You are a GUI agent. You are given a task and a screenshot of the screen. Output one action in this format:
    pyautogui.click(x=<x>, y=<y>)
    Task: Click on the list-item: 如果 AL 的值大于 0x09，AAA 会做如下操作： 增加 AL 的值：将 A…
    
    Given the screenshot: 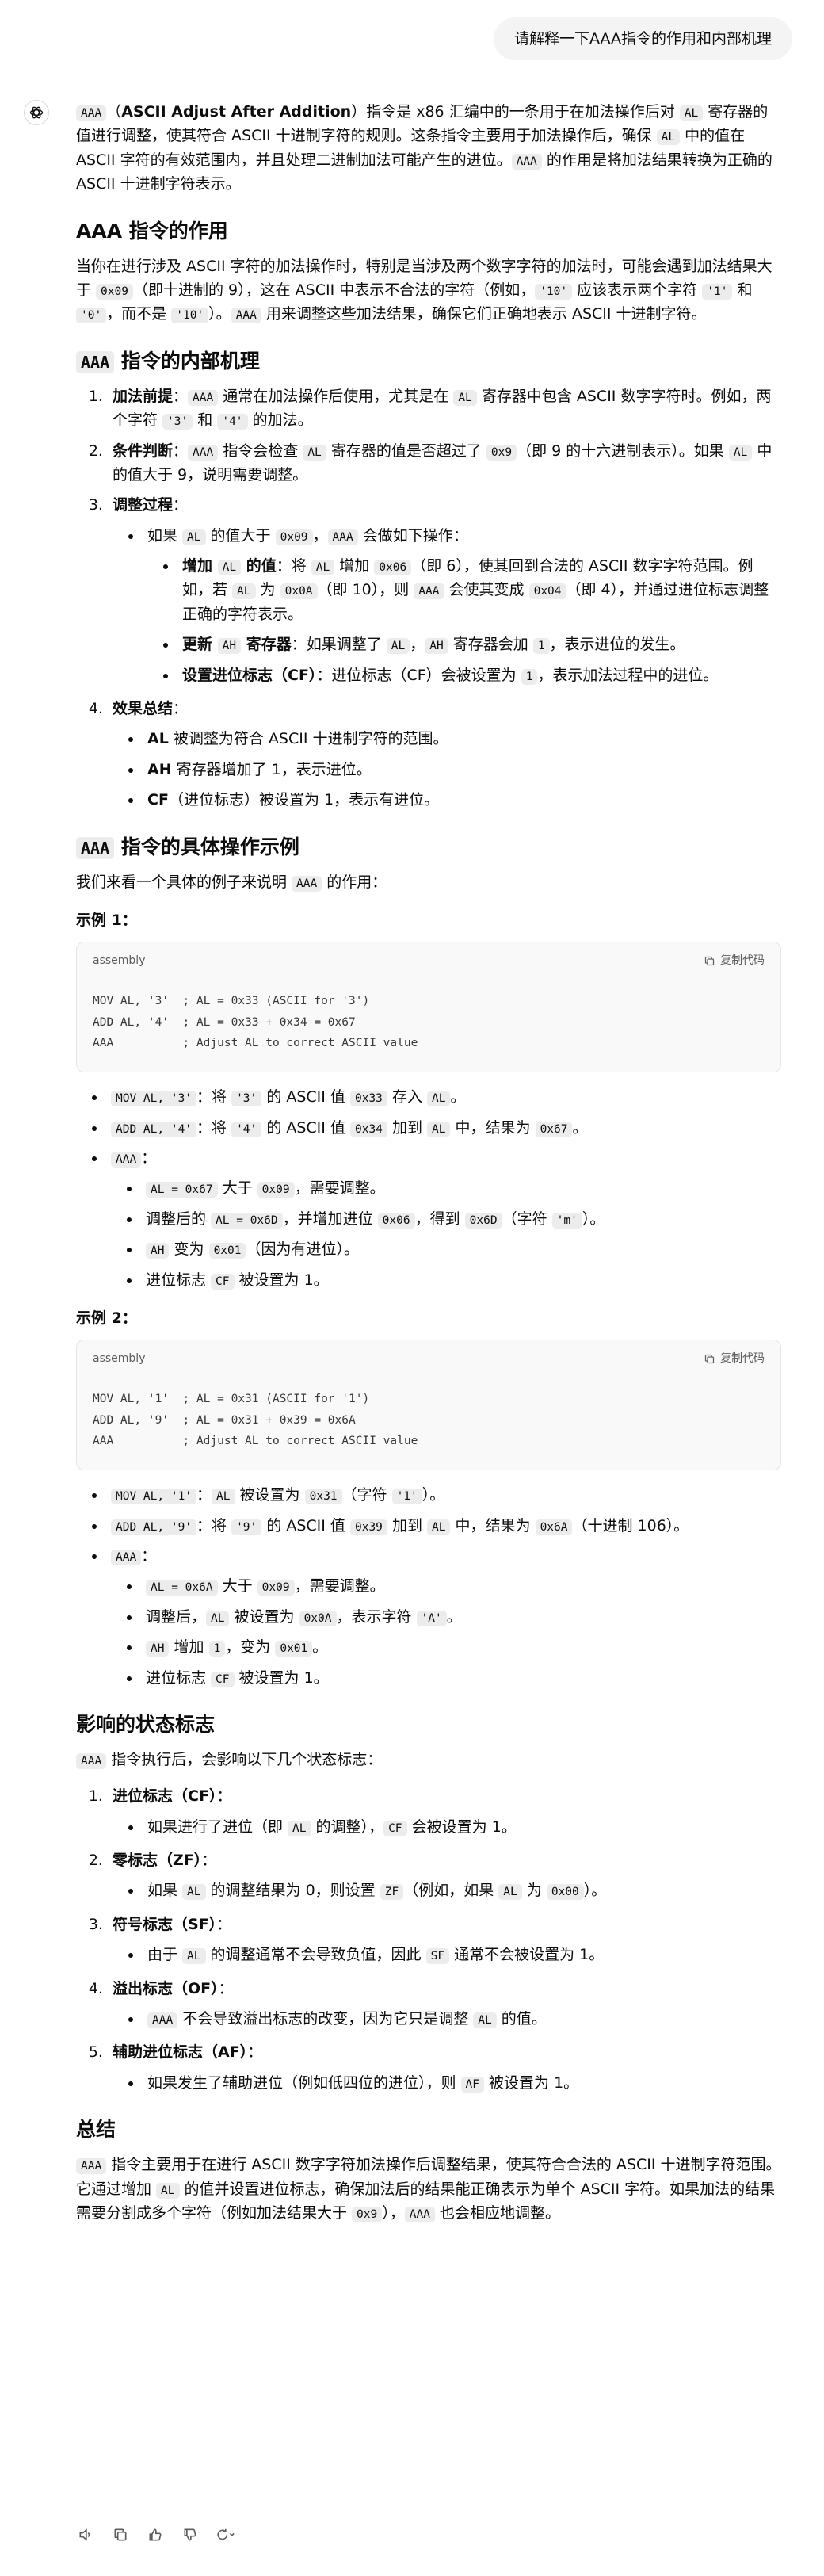 What is the action you would take?
    pyautogui.click(x=462, y=605)
    